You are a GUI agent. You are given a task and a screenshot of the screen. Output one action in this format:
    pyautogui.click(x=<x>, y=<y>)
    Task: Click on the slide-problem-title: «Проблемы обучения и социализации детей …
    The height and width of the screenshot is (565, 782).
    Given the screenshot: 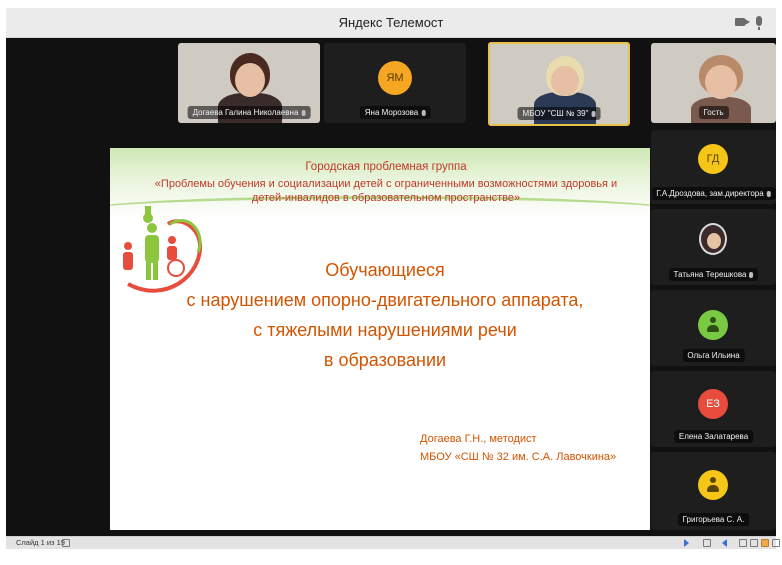 What is the action you would take?
    pyautogui.click(x=386, y=191)
    